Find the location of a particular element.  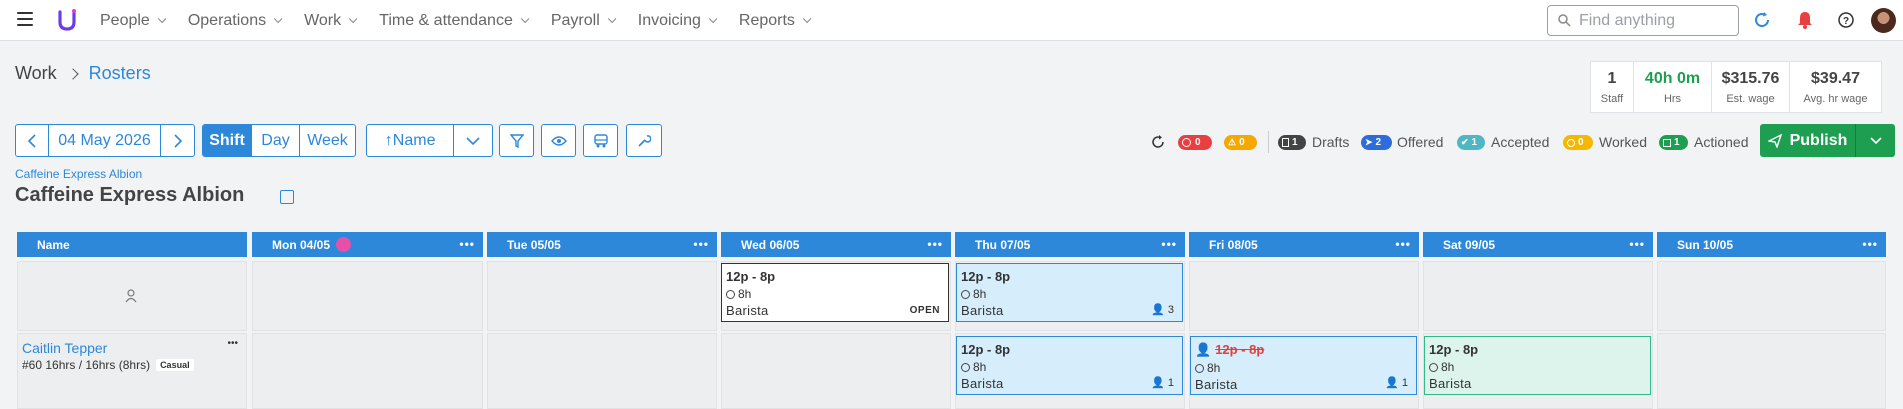

tools-button is located at coordinates (644, 140).